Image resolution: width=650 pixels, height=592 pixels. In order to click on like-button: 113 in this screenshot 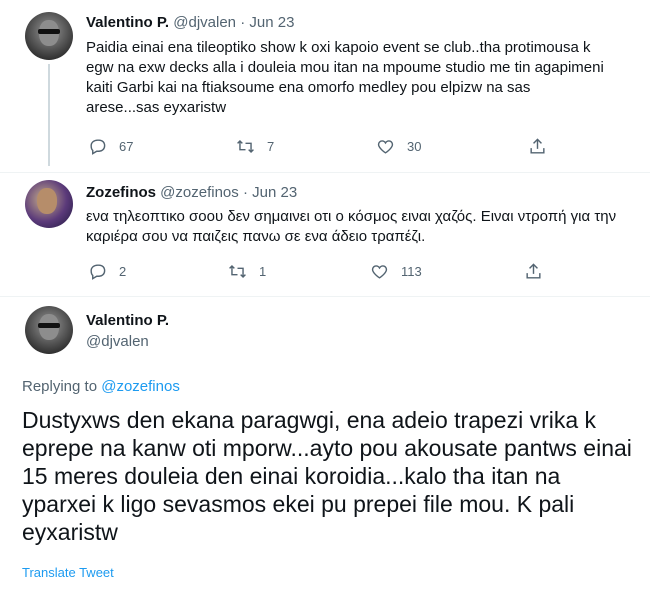, I will do `click(396, 271)`.